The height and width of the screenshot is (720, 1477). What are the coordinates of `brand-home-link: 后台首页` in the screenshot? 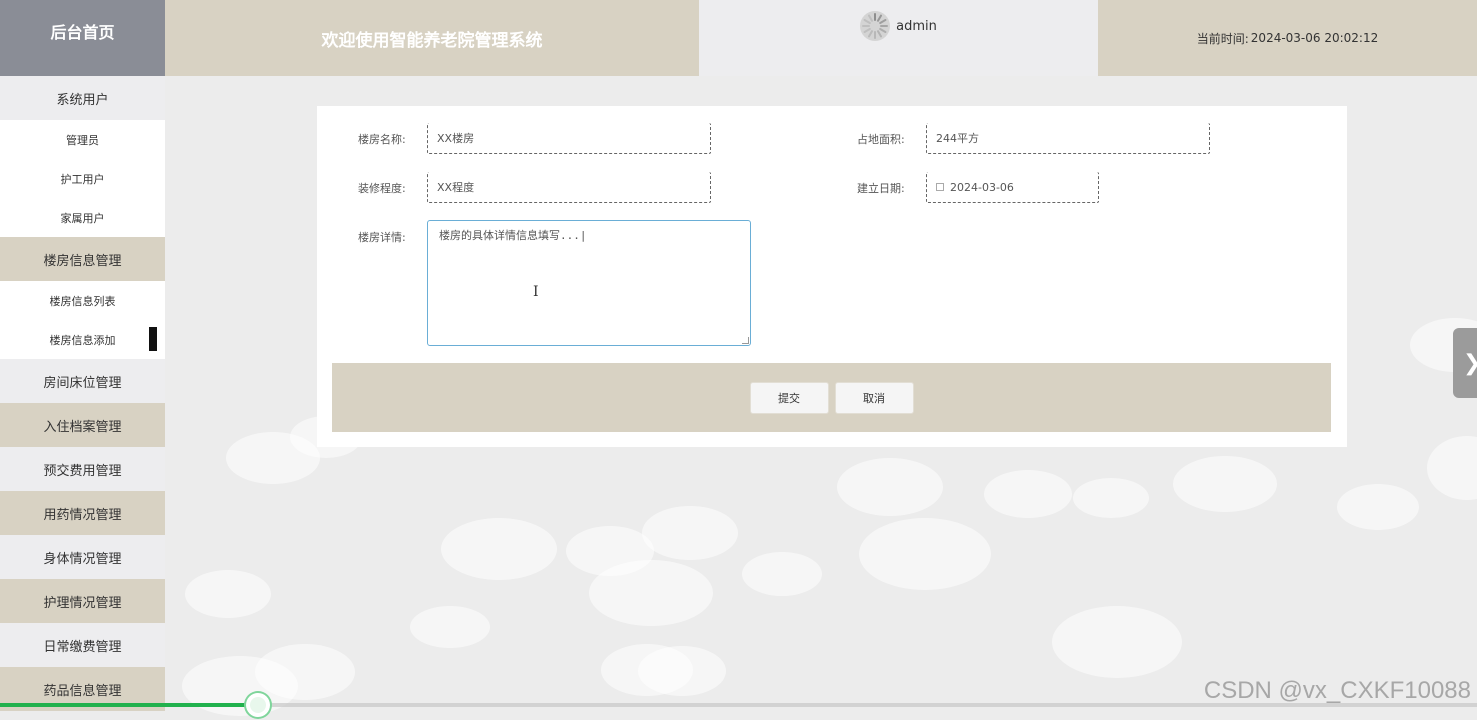 It's located at (82, 38).